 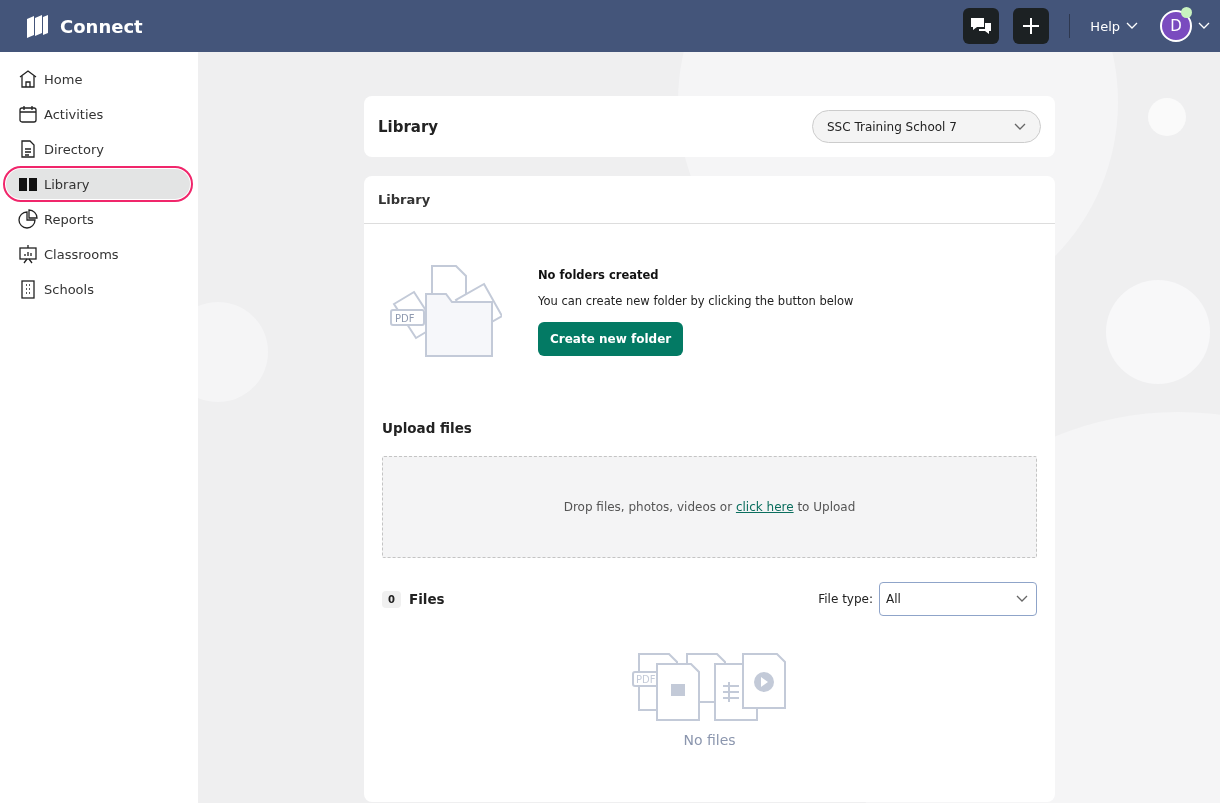 I want to click on help-menu: Help, so click(x=1114, y=26).